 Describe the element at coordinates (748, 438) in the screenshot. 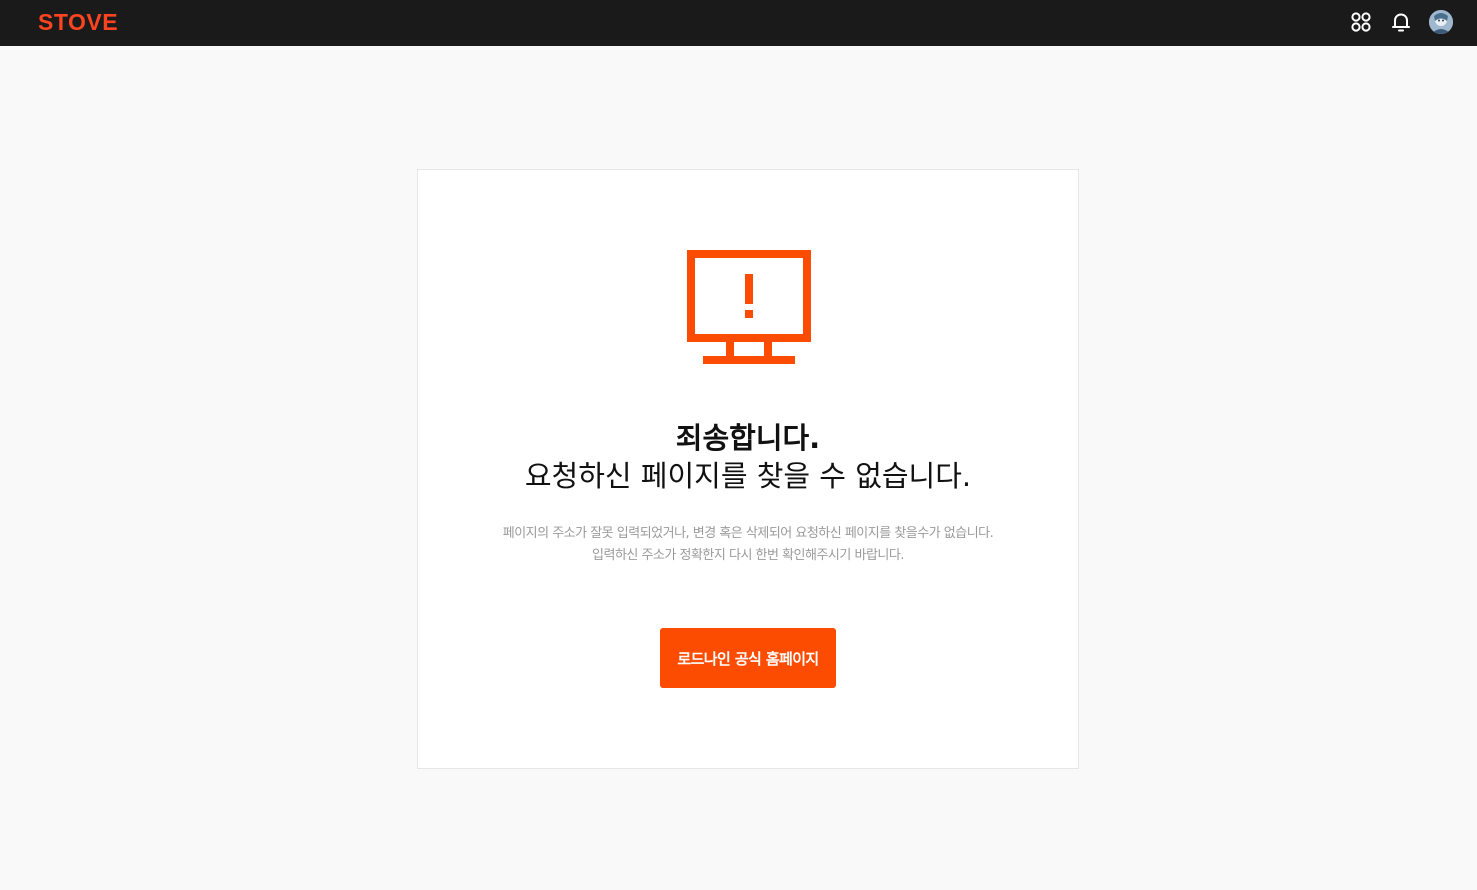

I see `error-title: 죄송합니다.` at that location.